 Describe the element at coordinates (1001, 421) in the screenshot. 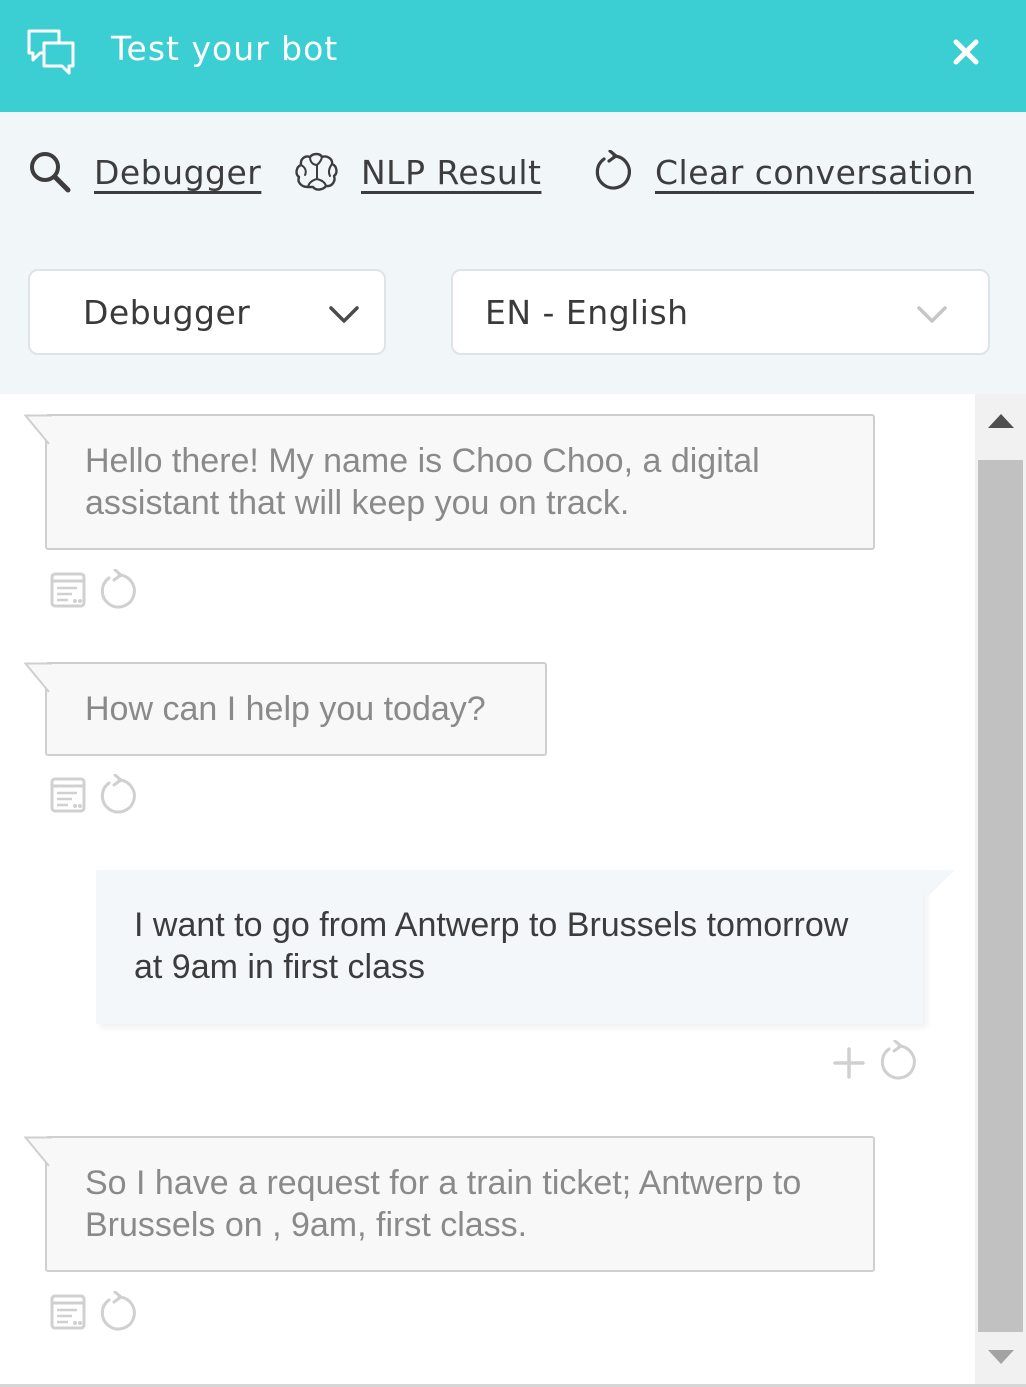

I see `scroll-up-arrow-icon` at that location.